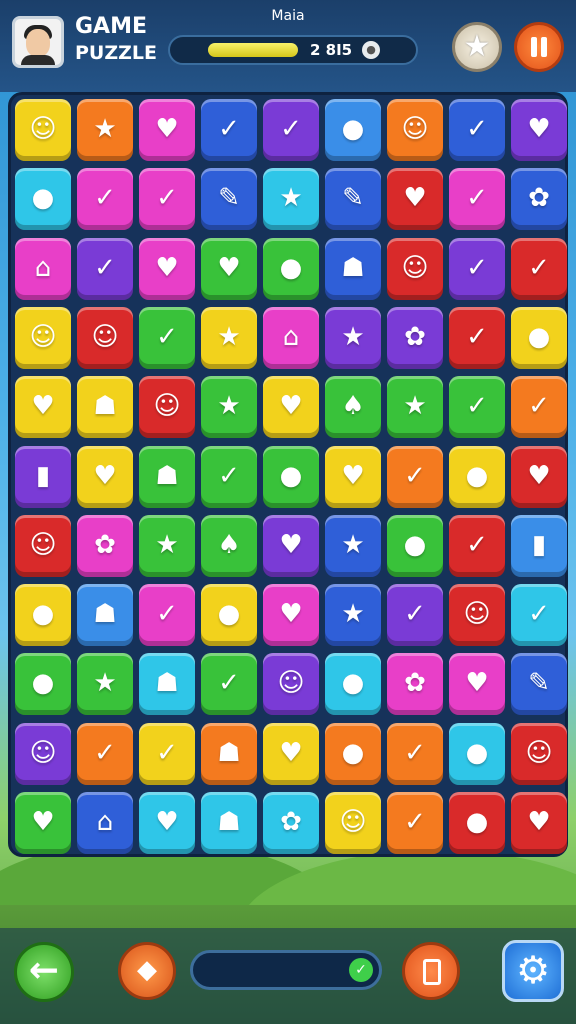 The height and width of the screenshot is (1024, 576). Describe the element at coordinates (477, 47) in the screenshot. I see `star-button: ★` at that location.